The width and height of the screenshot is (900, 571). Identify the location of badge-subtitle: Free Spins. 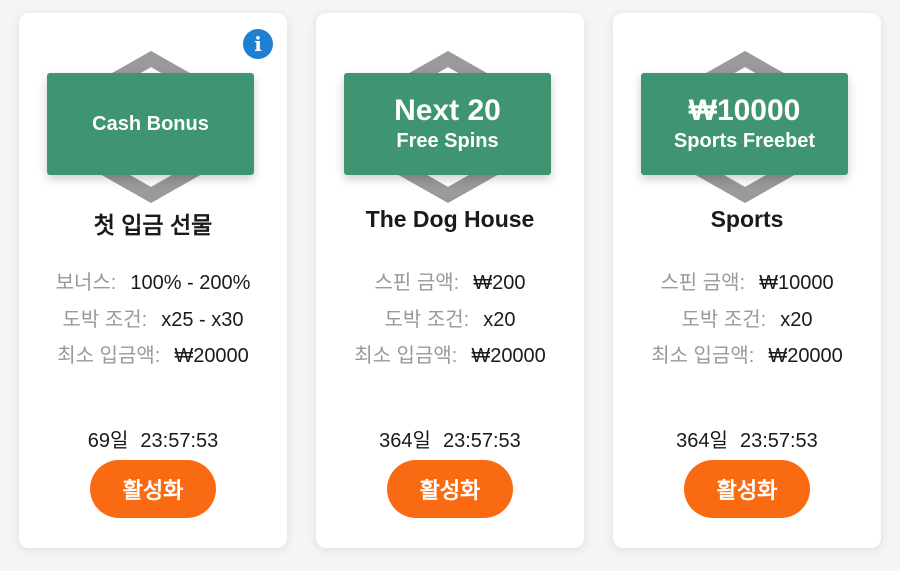
(447, 141).